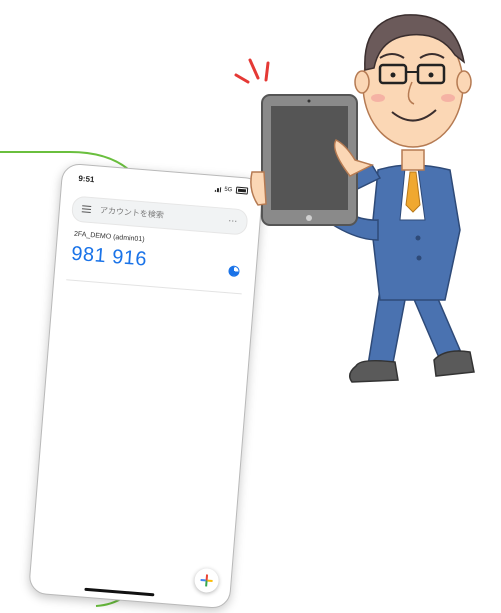 The image size is (501, 613). Describe the element at coordinates (252, 71) in the screenshot. I see `alert-lines-icon` at that location.